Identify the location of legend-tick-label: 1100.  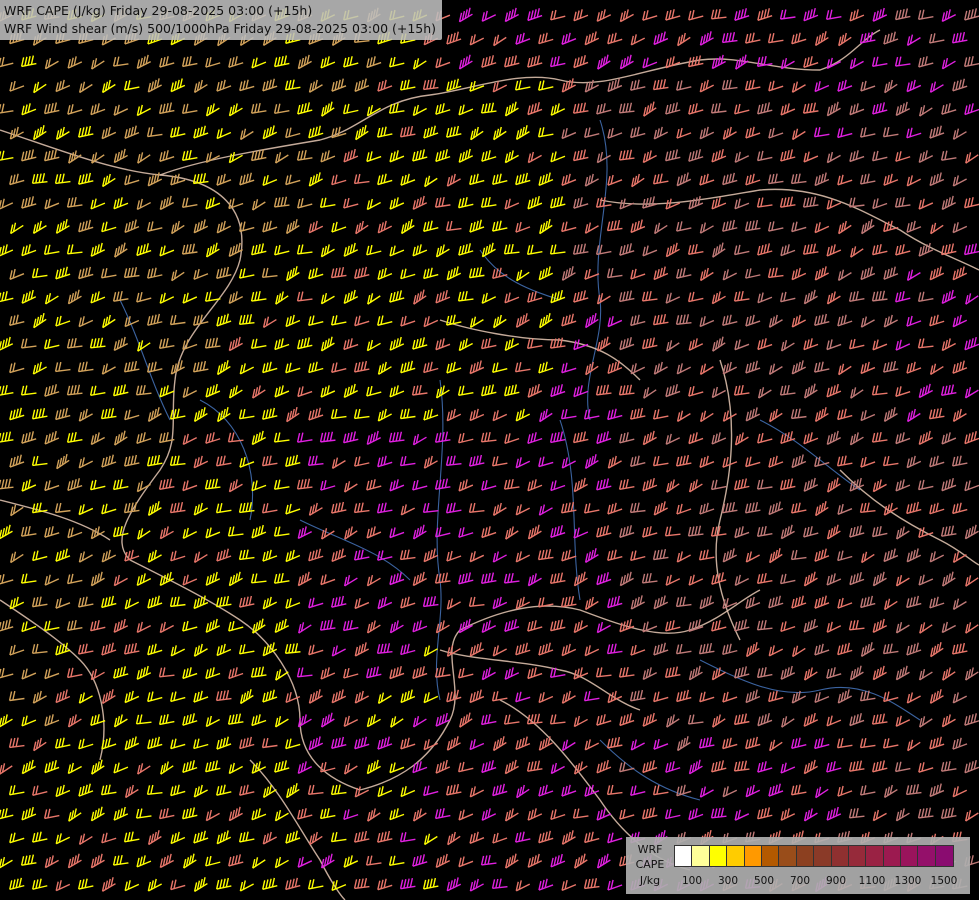
(872, 881).